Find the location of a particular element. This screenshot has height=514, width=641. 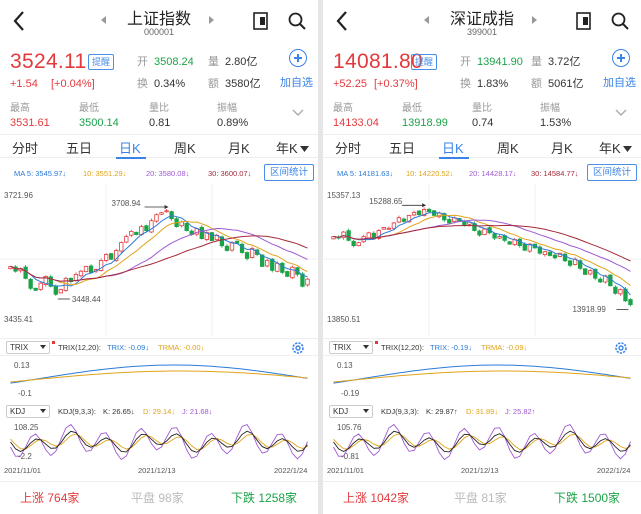

active-tab-indicator is located at coordinates (454, 158).